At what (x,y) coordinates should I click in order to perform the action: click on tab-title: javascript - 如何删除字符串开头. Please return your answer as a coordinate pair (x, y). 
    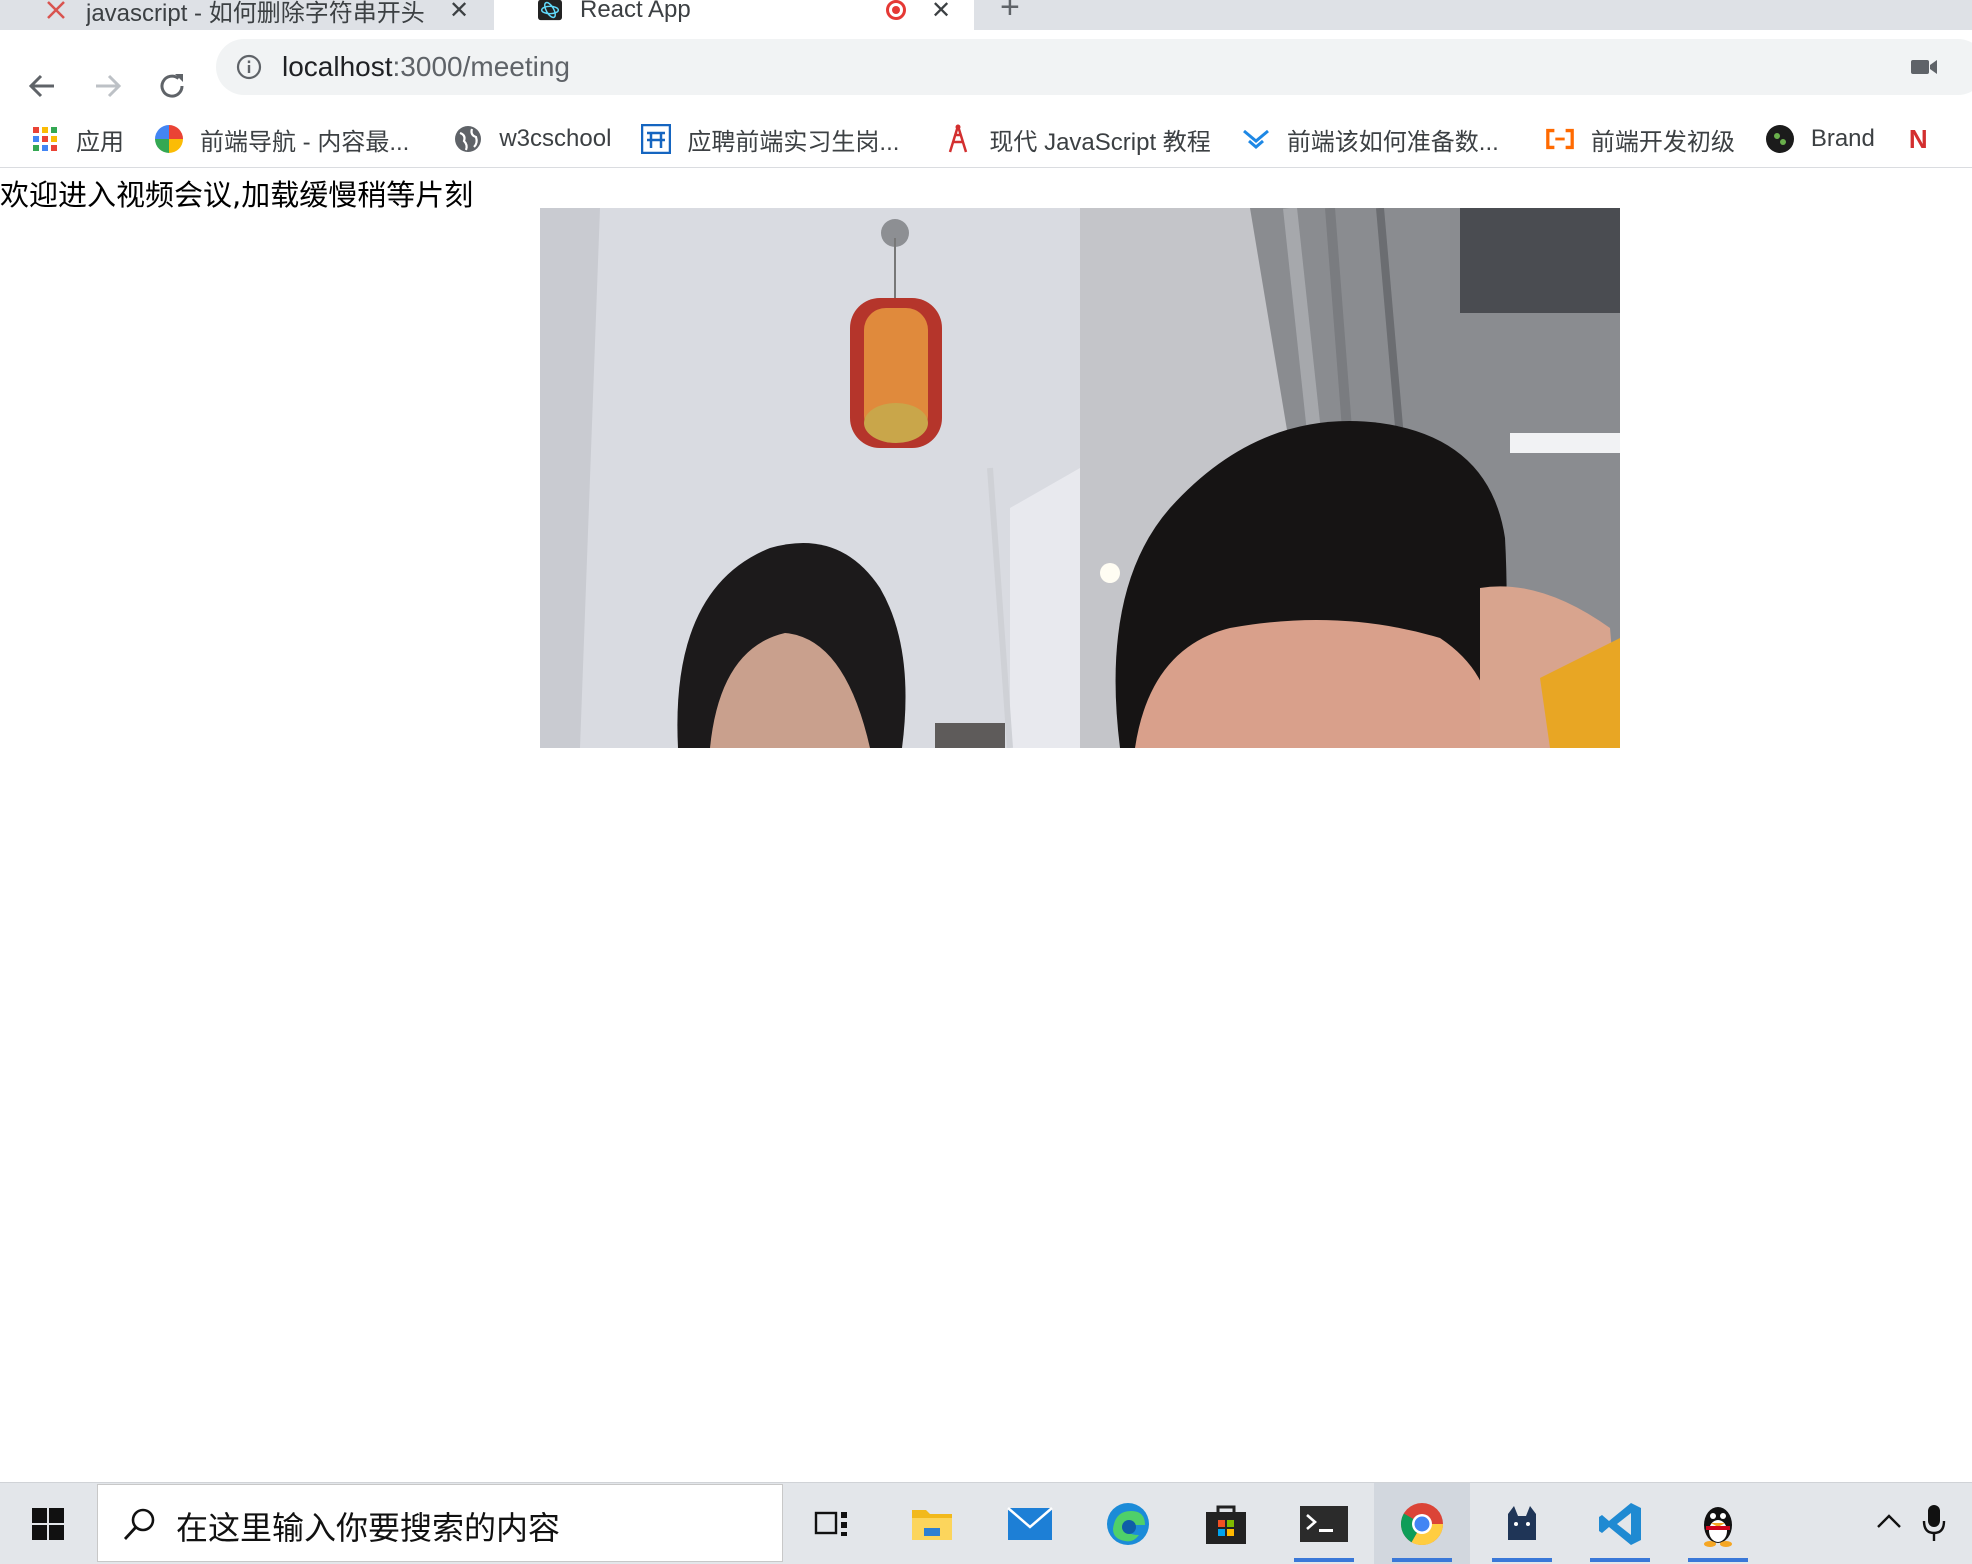
    Looking at the image, I should click on (255, 13).